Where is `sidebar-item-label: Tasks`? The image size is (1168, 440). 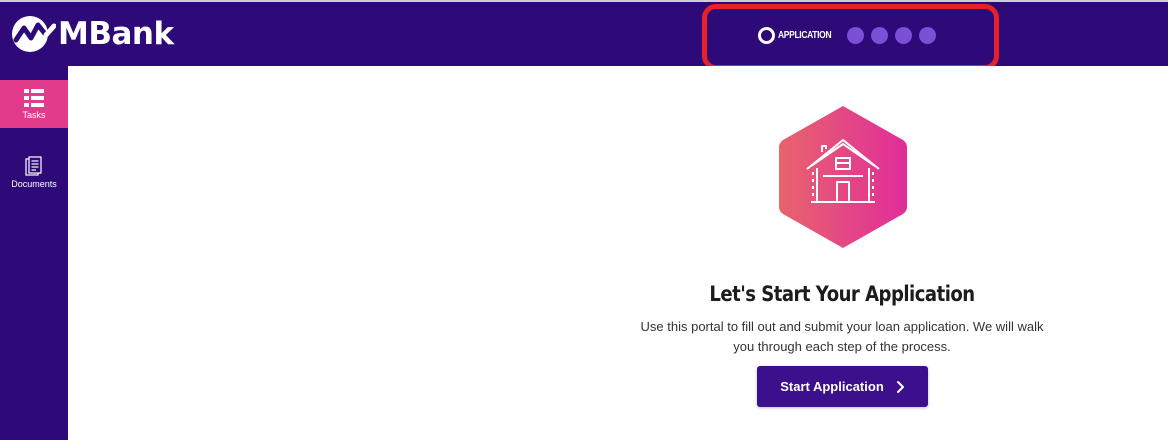
sidebar-item-label: Tasks is located at coordinates (34, 114).